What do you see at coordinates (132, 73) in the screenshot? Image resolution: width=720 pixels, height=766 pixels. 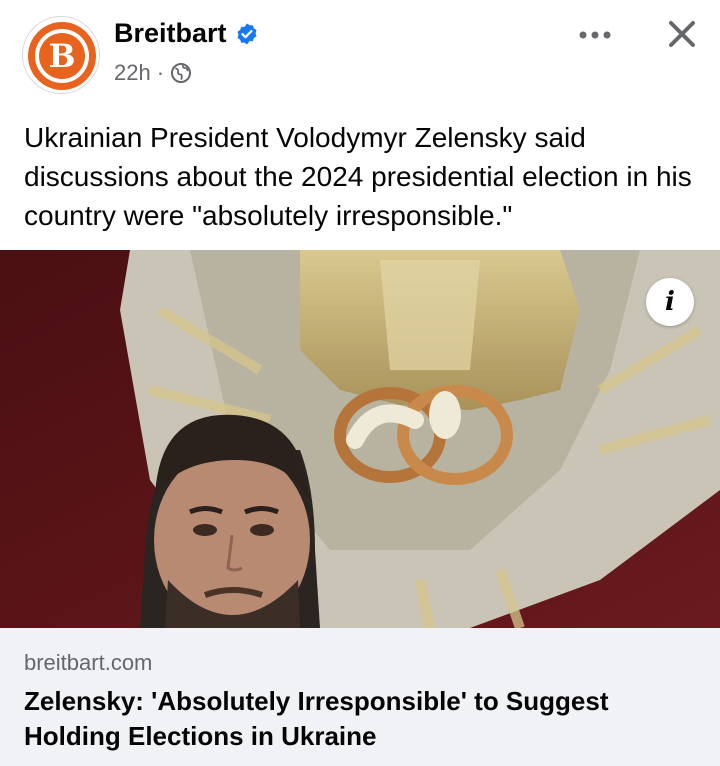 I see `post-timestamp: 22h` at bounding box center [132, 73].